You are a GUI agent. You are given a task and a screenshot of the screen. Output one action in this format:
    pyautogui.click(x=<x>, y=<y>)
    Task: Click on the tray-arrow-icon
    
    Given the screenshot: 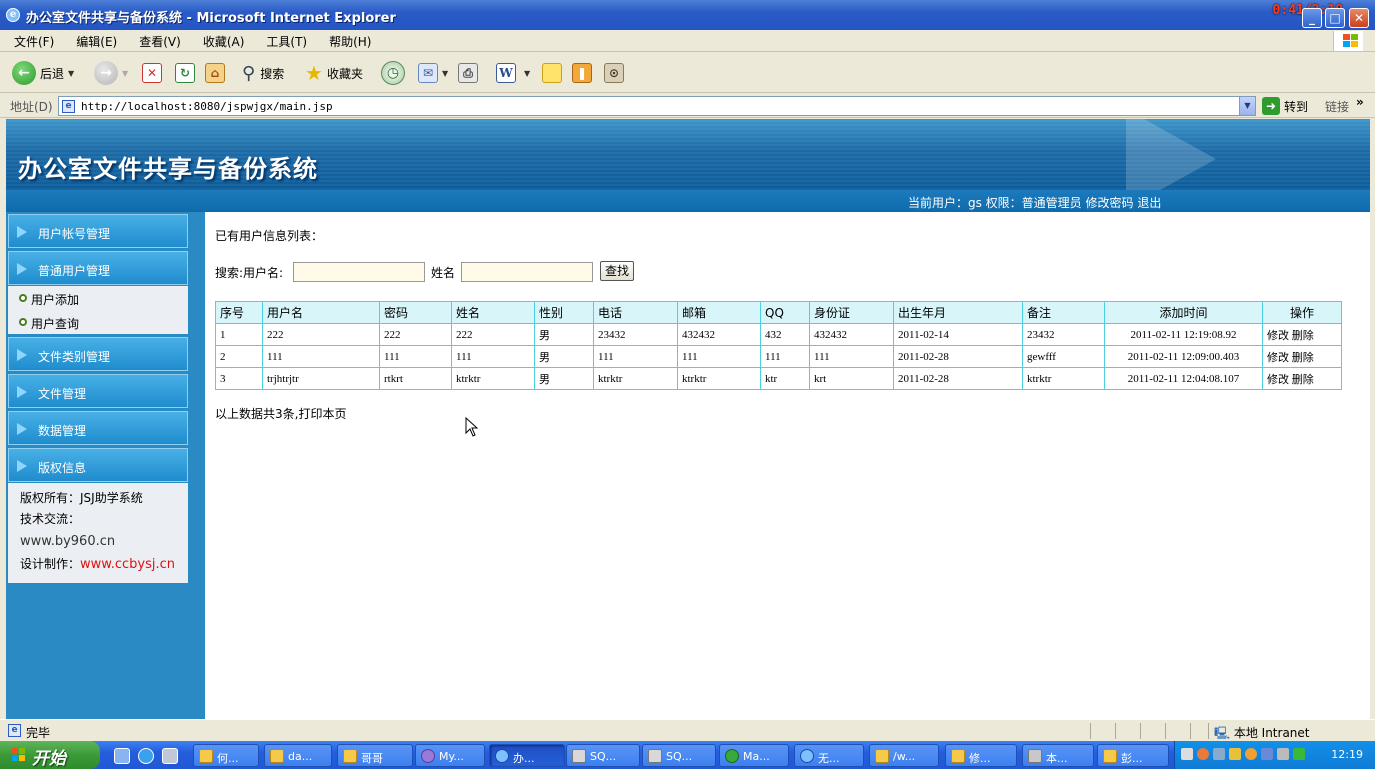 What is the action you would take?
    pyautogui.click(x=1203, y=754)
    